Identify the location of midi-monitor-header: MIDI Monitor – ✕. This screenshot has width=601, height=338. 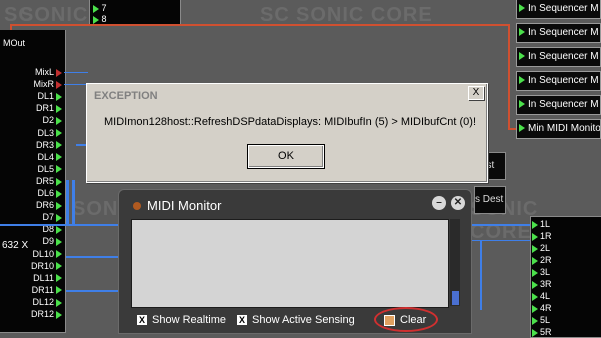
(295, 204).